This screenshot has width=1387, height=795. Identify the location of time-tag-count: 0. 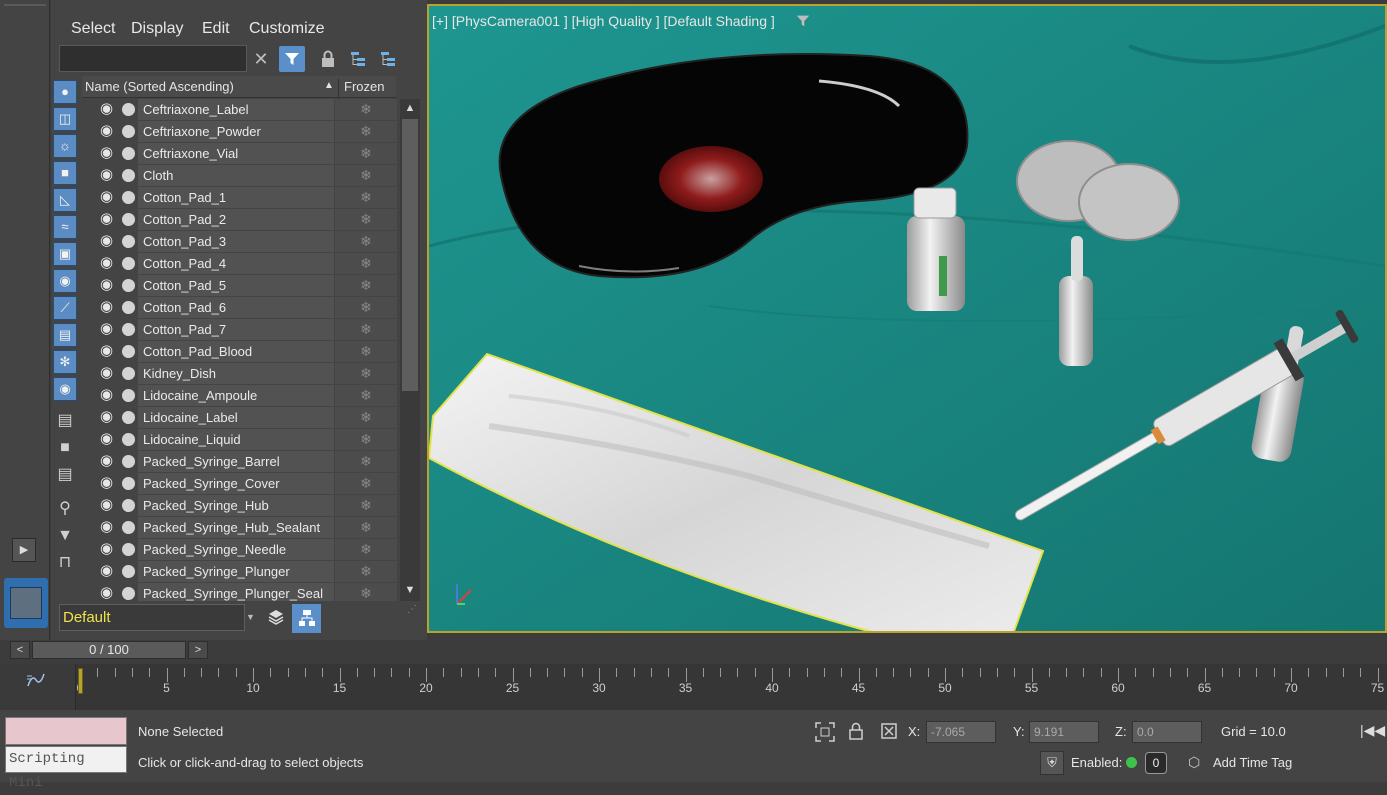
(1156, 763).